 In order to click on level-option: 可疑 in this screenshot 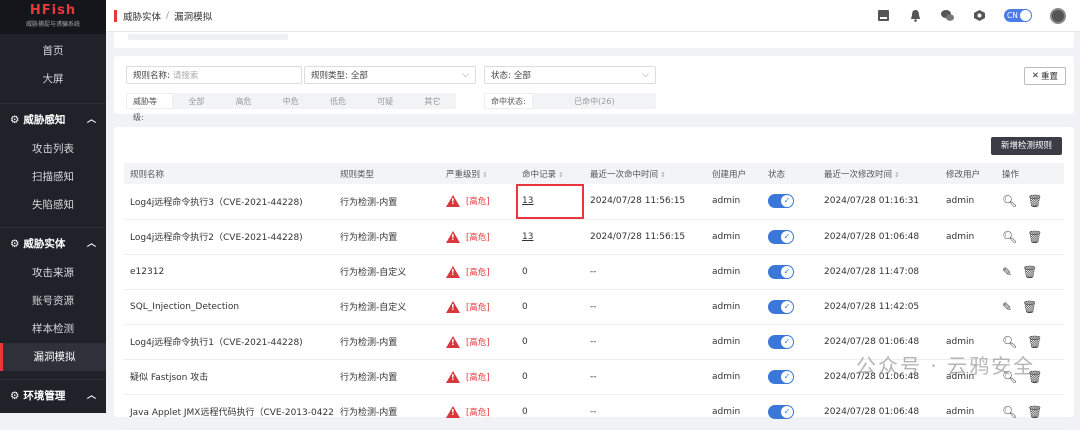, I will do `click(385, 101)`.